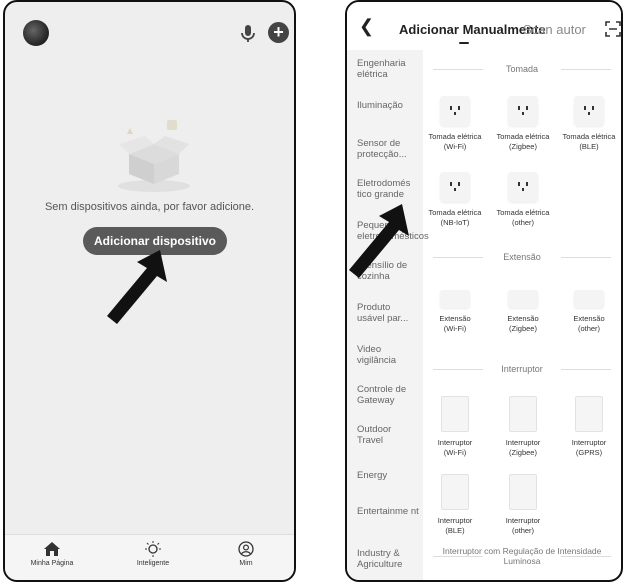 The width and height of the screenshot is (626, 582). I want to click on tab-mim: Mim, so click(246, 554).